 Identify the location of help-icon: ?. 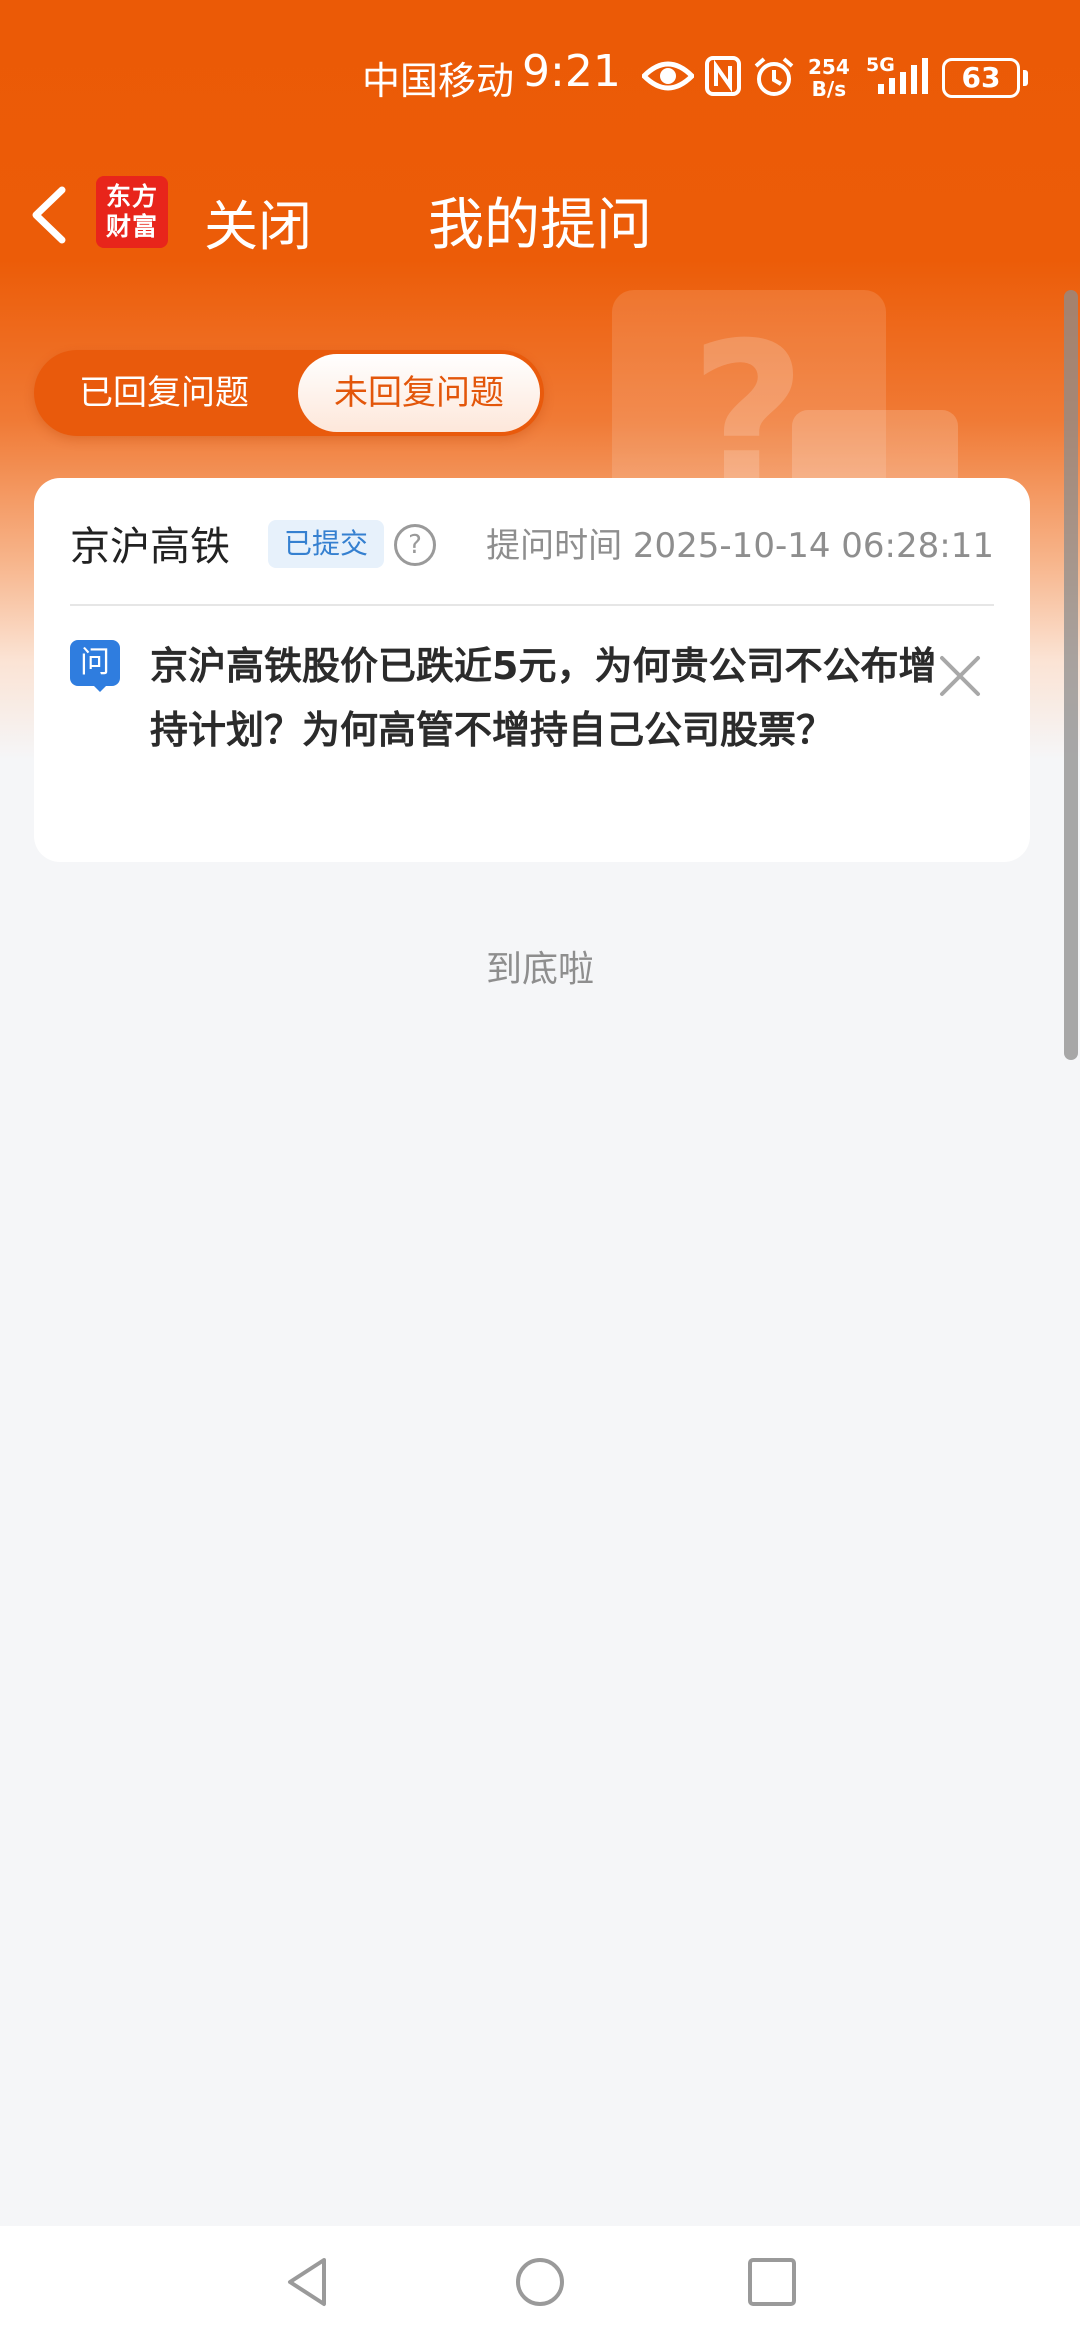
(415, 545).